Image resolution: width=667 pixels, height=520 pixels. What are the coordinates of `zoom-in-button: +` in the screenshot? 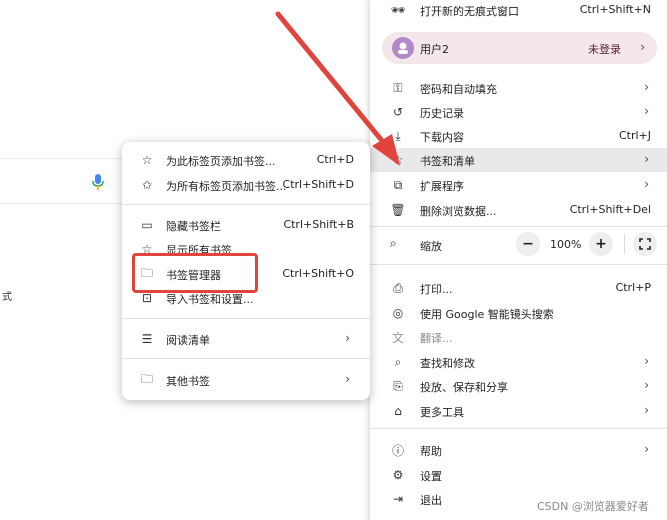 It's located at (601, 244).